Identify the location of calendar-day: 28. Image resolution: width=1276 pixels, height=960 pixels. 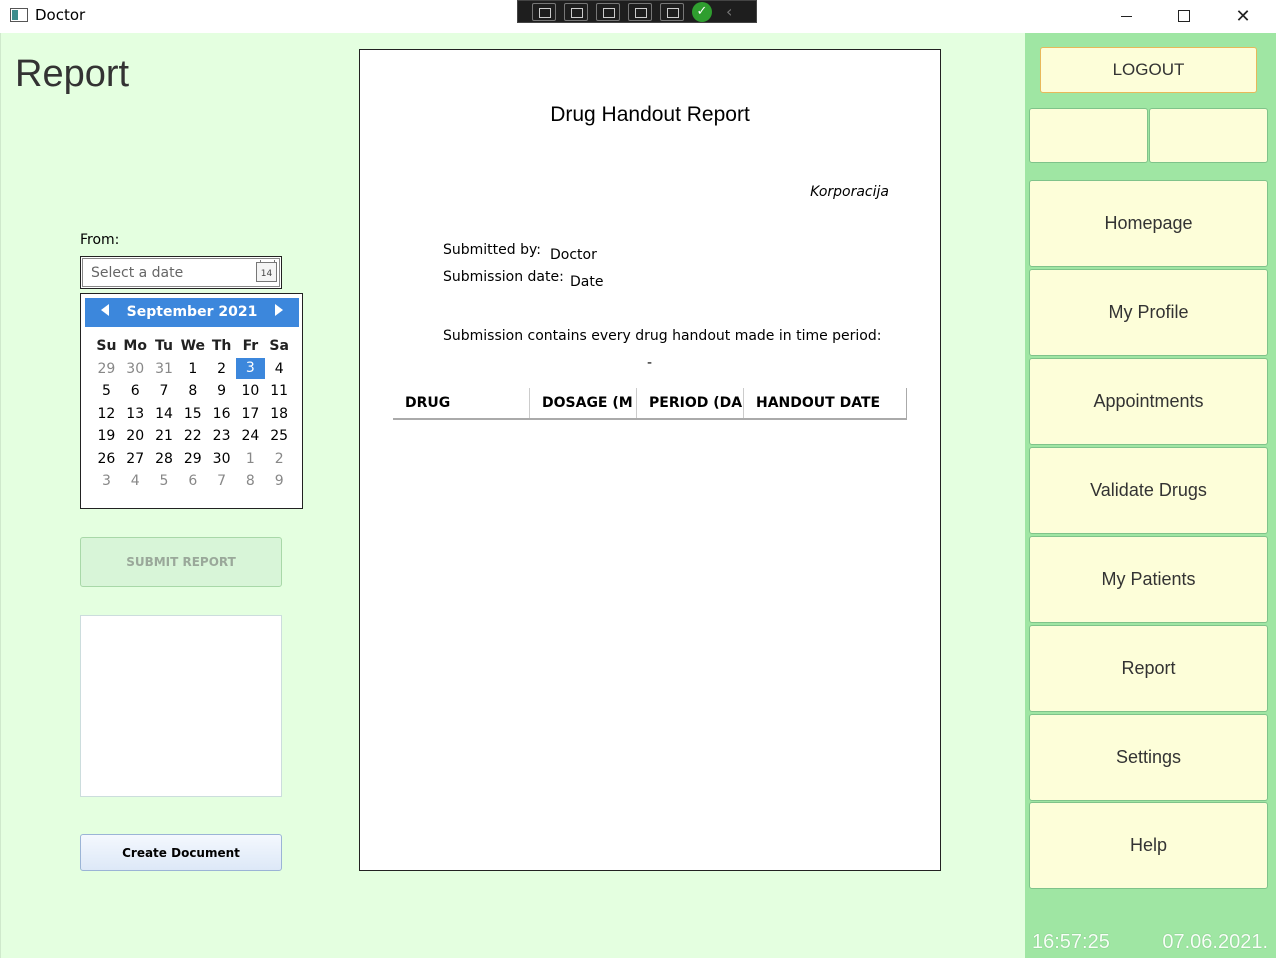
(164, 459).